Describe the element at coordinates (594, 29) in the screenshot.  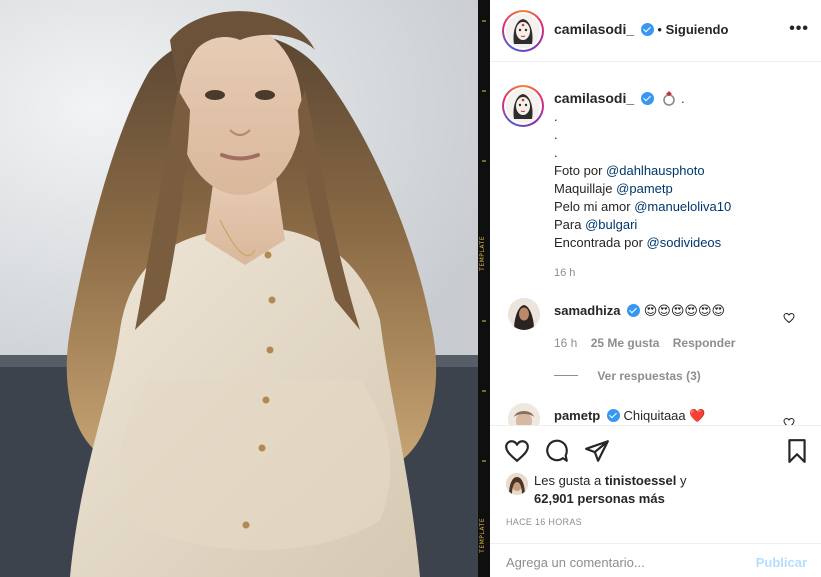
I see `header-username: camilasodi_` at that location.